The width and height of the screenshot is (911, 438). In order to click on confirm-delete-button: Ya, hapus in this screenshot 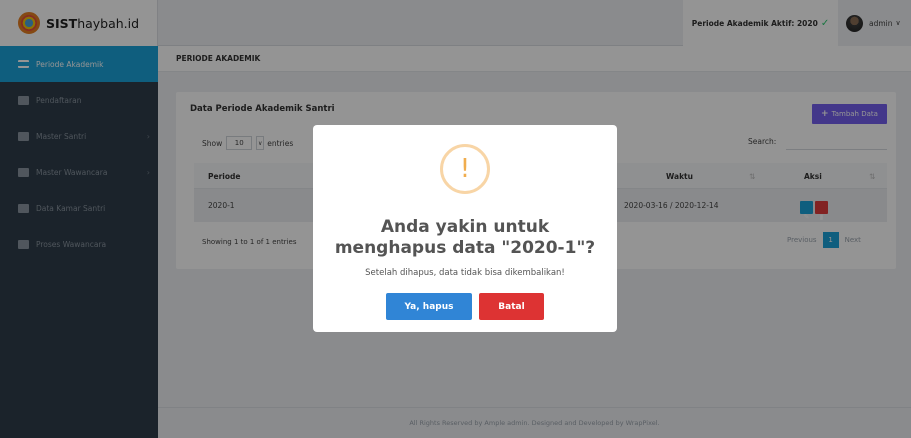, I will do `click(429, 306)`.